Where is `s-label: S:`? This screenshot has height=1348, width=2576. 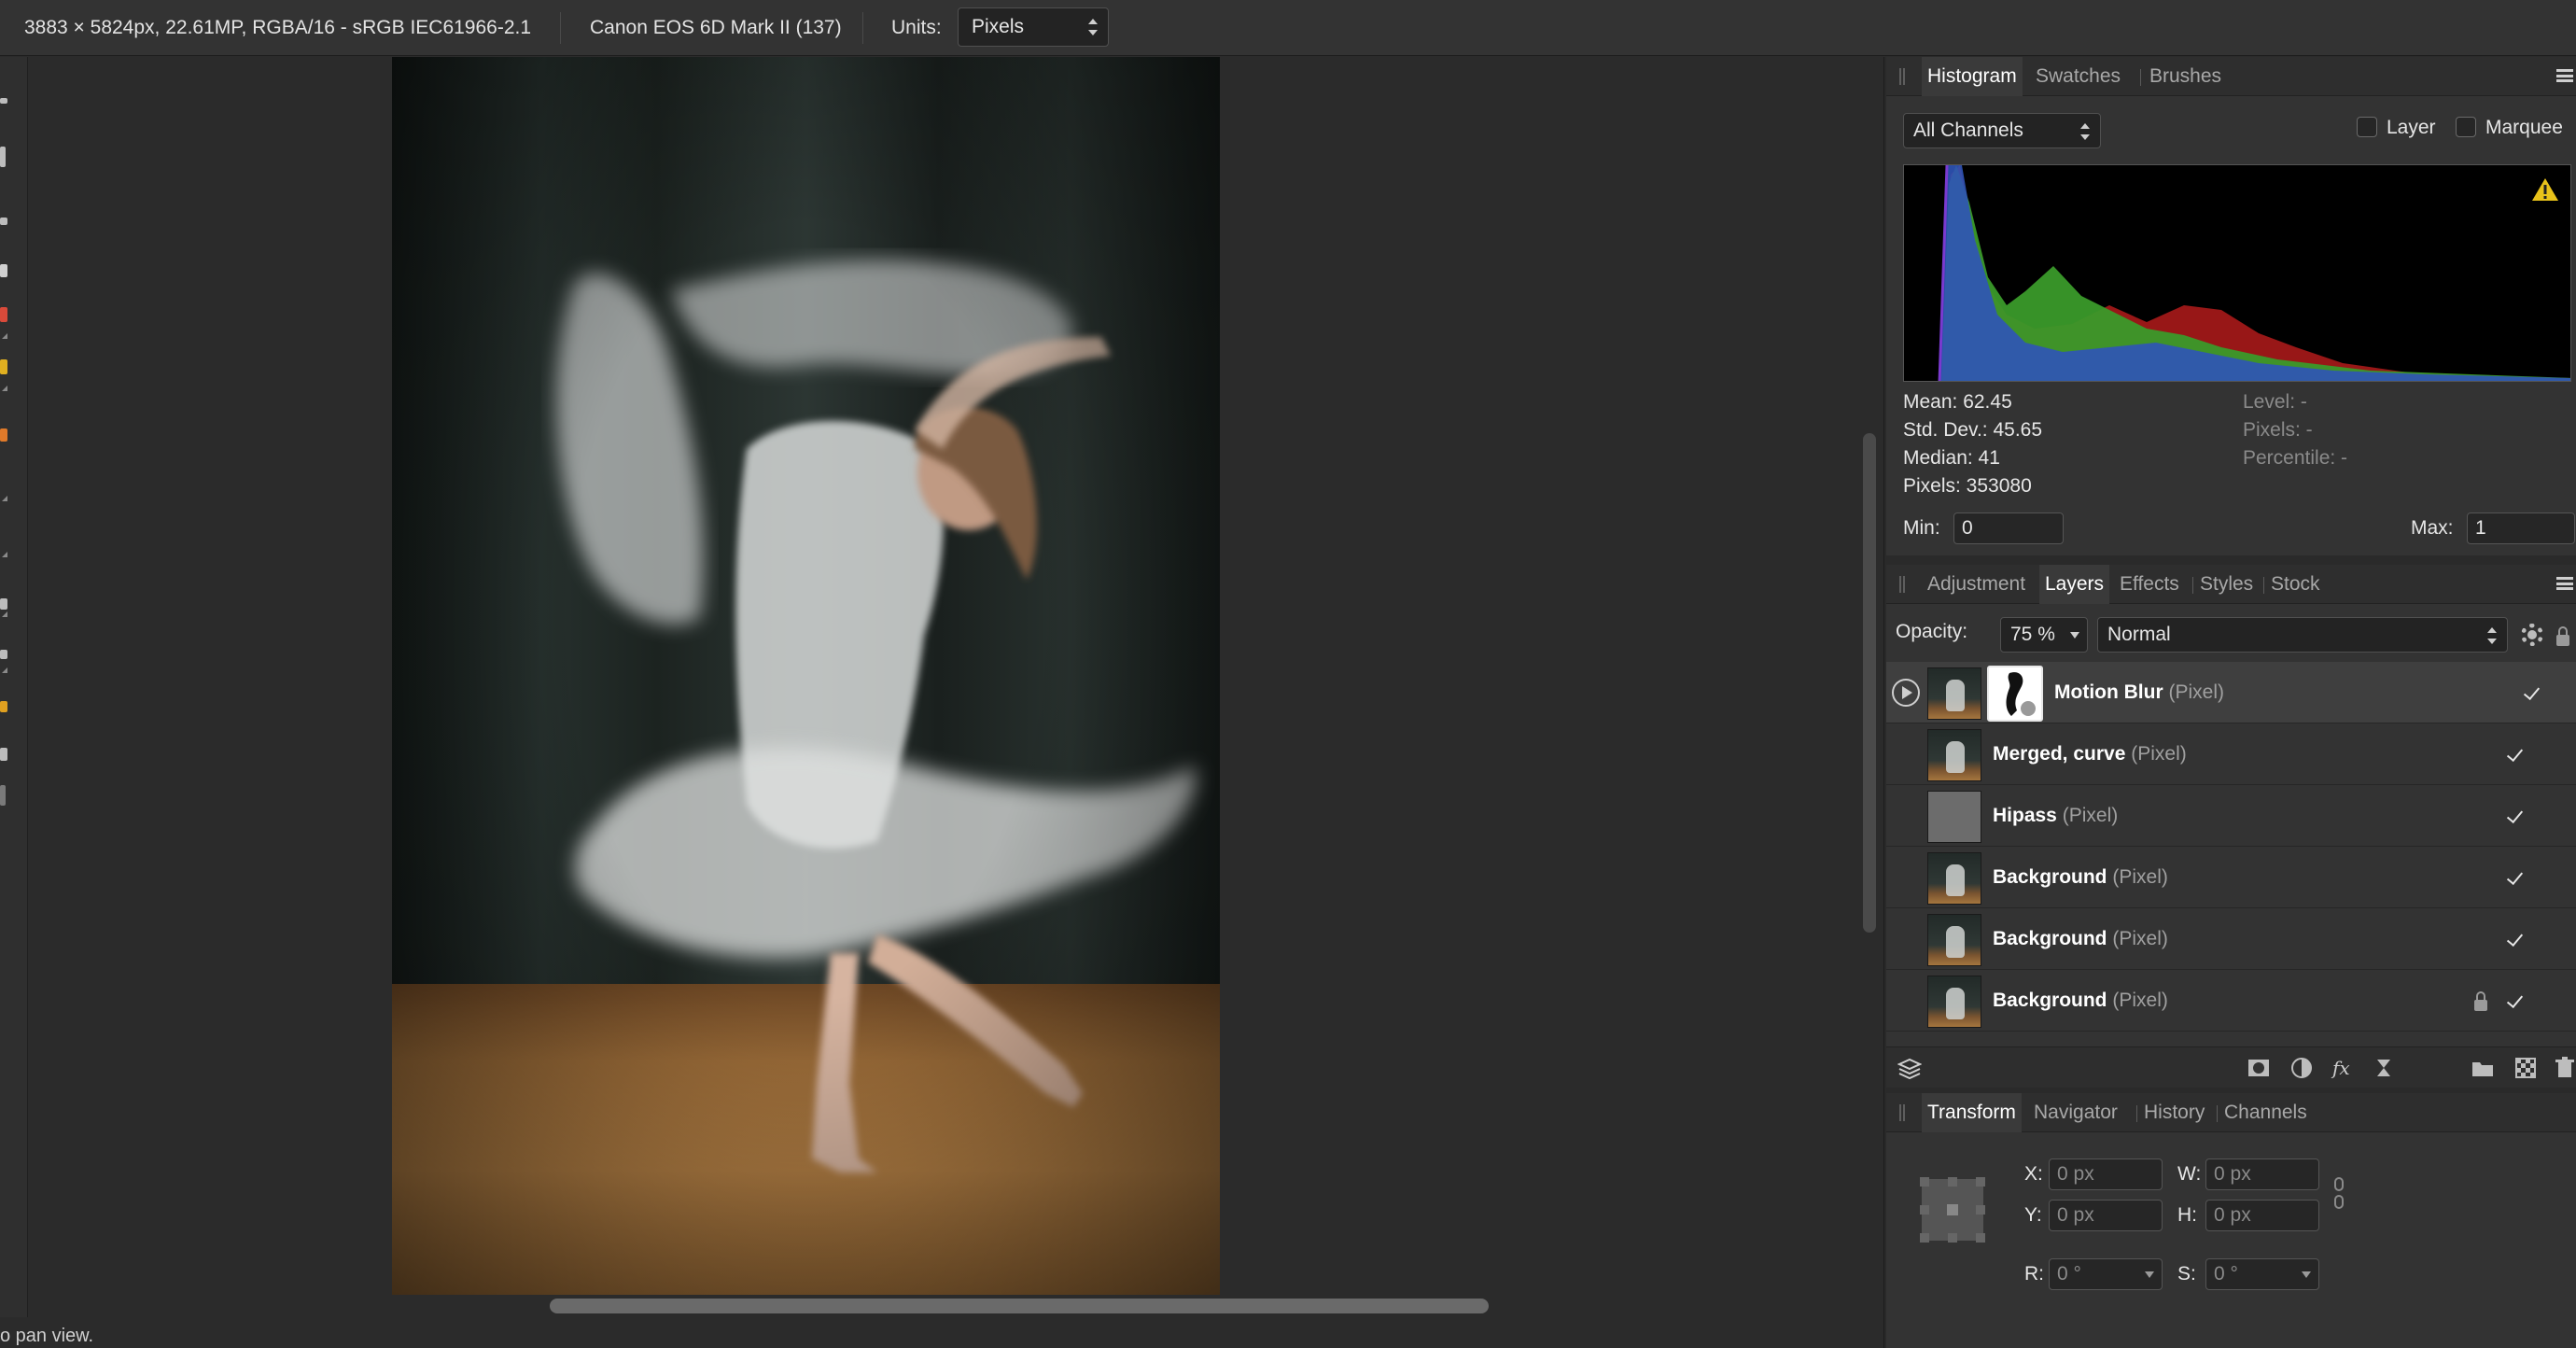 s-label: S: is located at coordinates (2186, 1274).